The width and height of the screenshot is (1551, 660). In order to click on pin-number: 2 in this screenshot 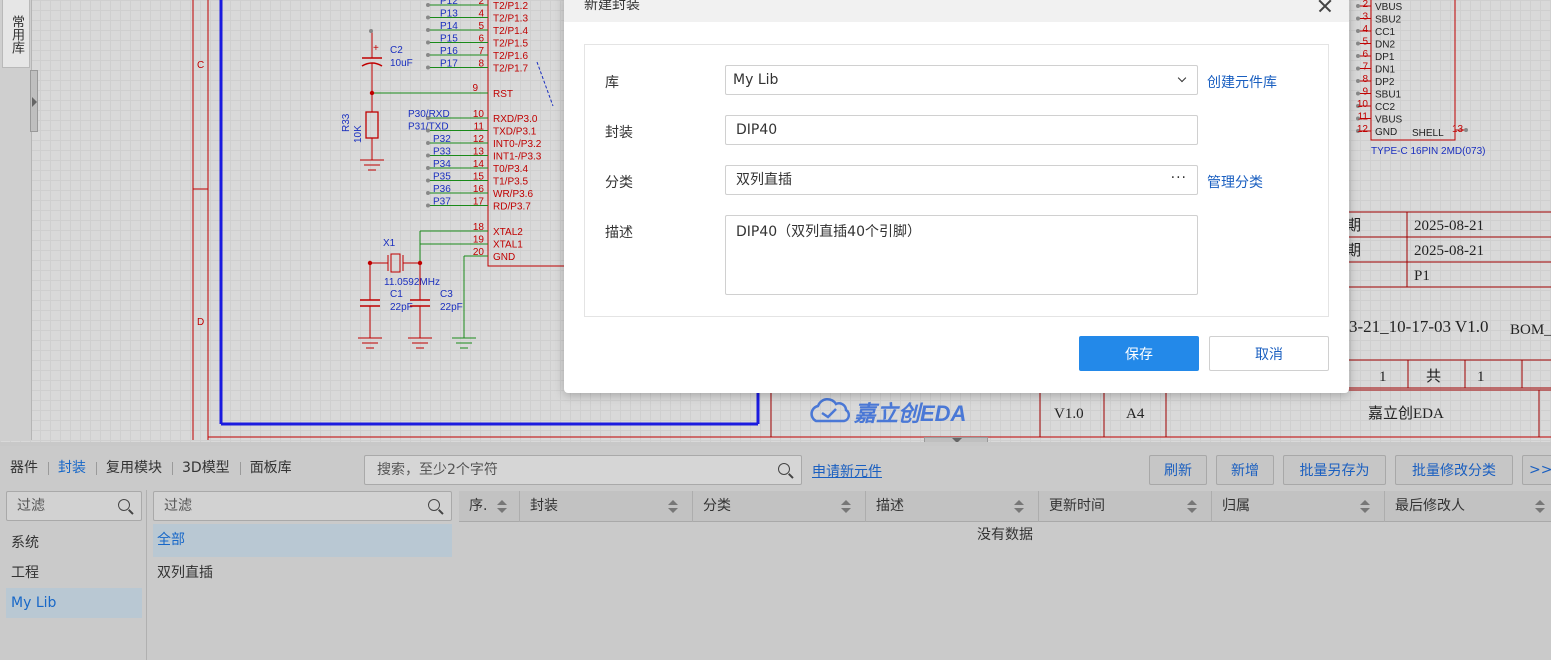, I will do `click(1365, 5)`.